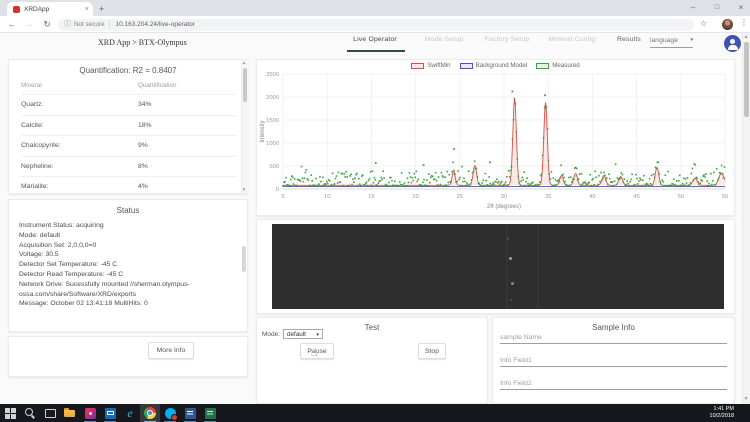 This screenshot has height=422, width=750. I want to click on security-label: Not secure, so click(89, 24).